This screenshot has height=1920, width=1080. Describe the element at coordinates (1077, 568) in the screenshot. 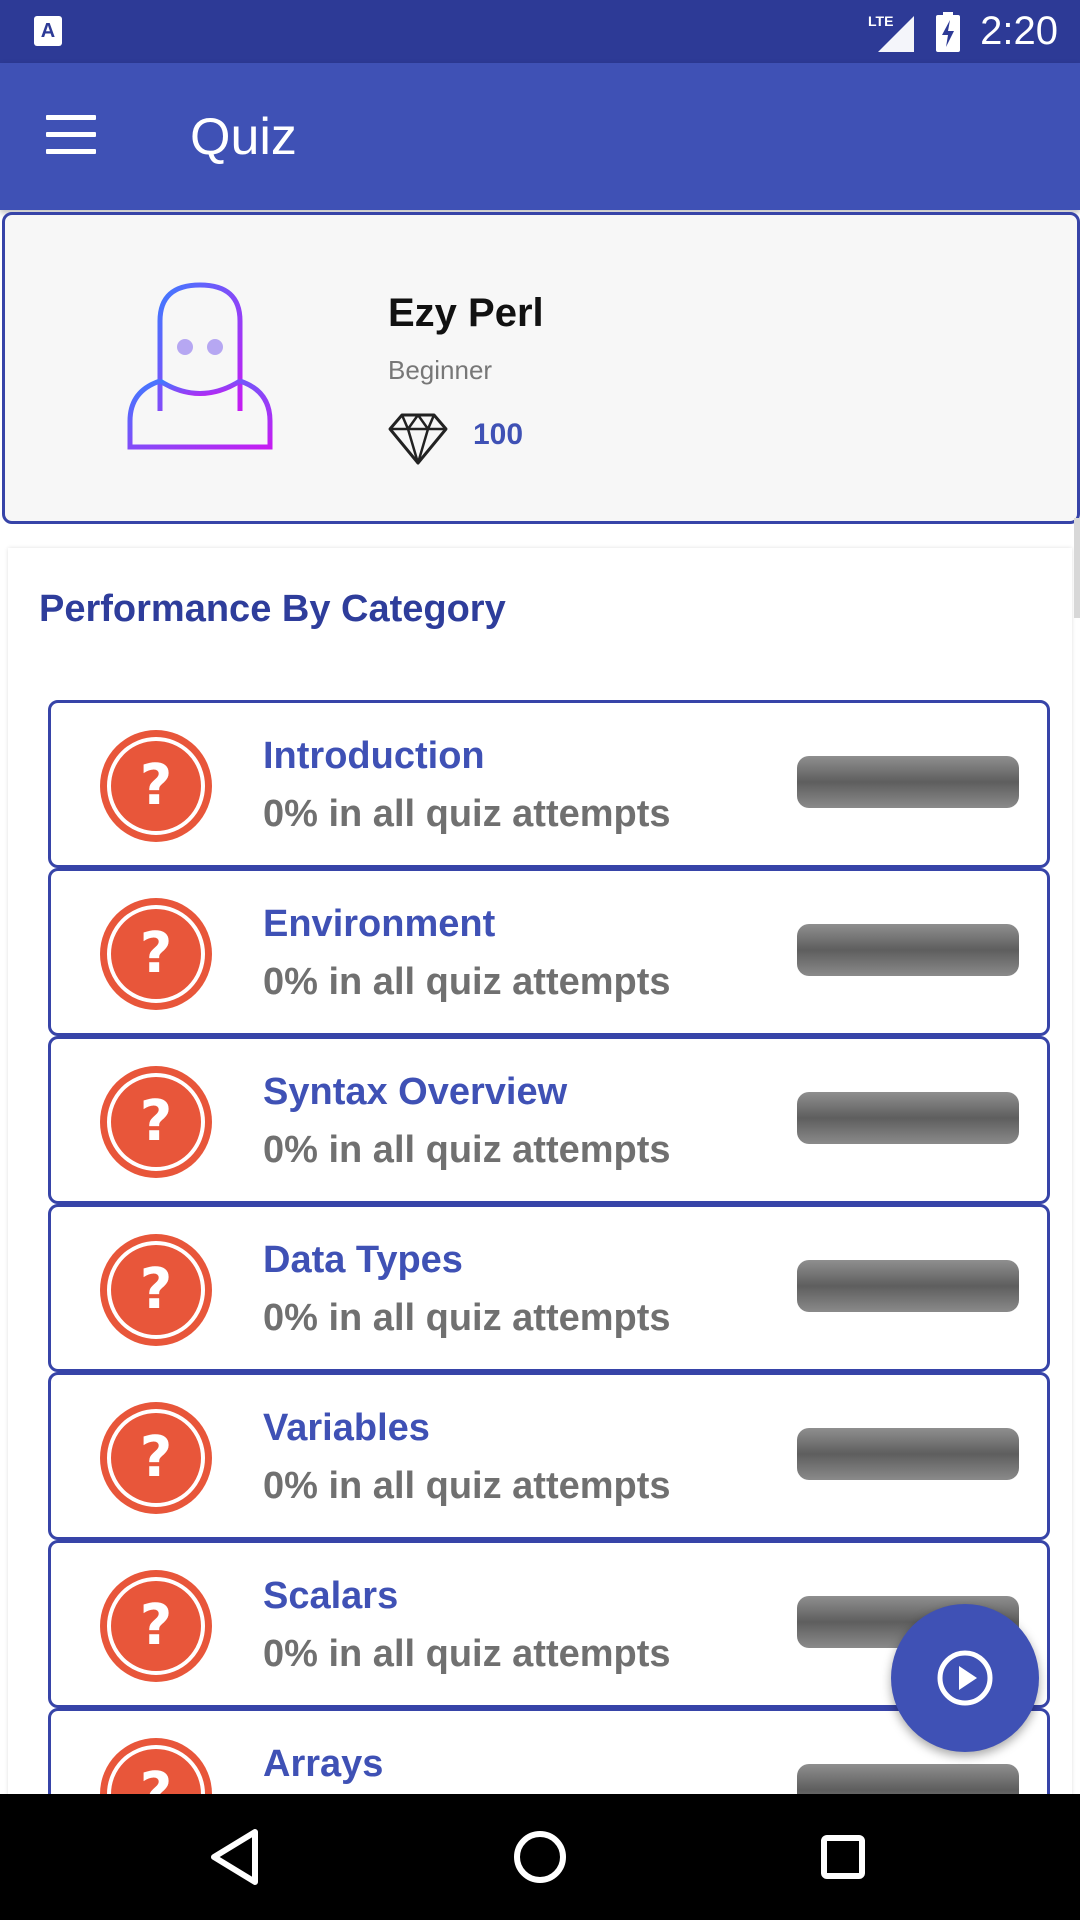

I see `scrollbar` at that location.